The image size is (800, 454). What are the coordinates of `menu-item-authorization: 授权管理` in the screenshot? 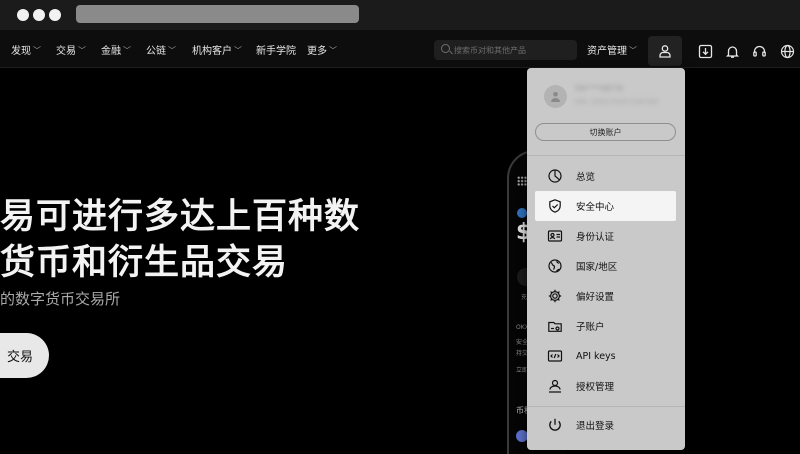 It's located at (605, 386).